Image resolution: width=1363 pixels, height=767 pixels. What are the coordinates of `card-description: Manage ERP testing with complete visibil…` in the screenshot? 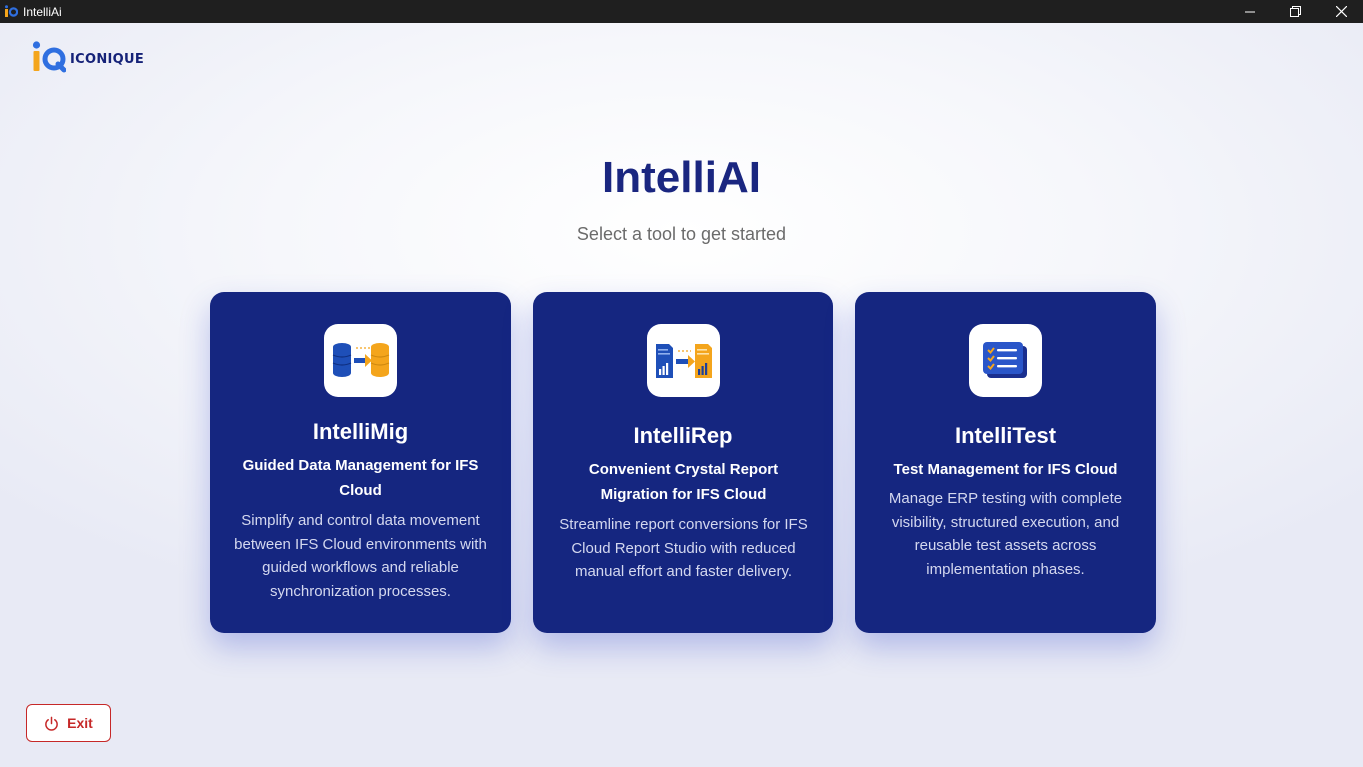 It's located at (1005, 534).